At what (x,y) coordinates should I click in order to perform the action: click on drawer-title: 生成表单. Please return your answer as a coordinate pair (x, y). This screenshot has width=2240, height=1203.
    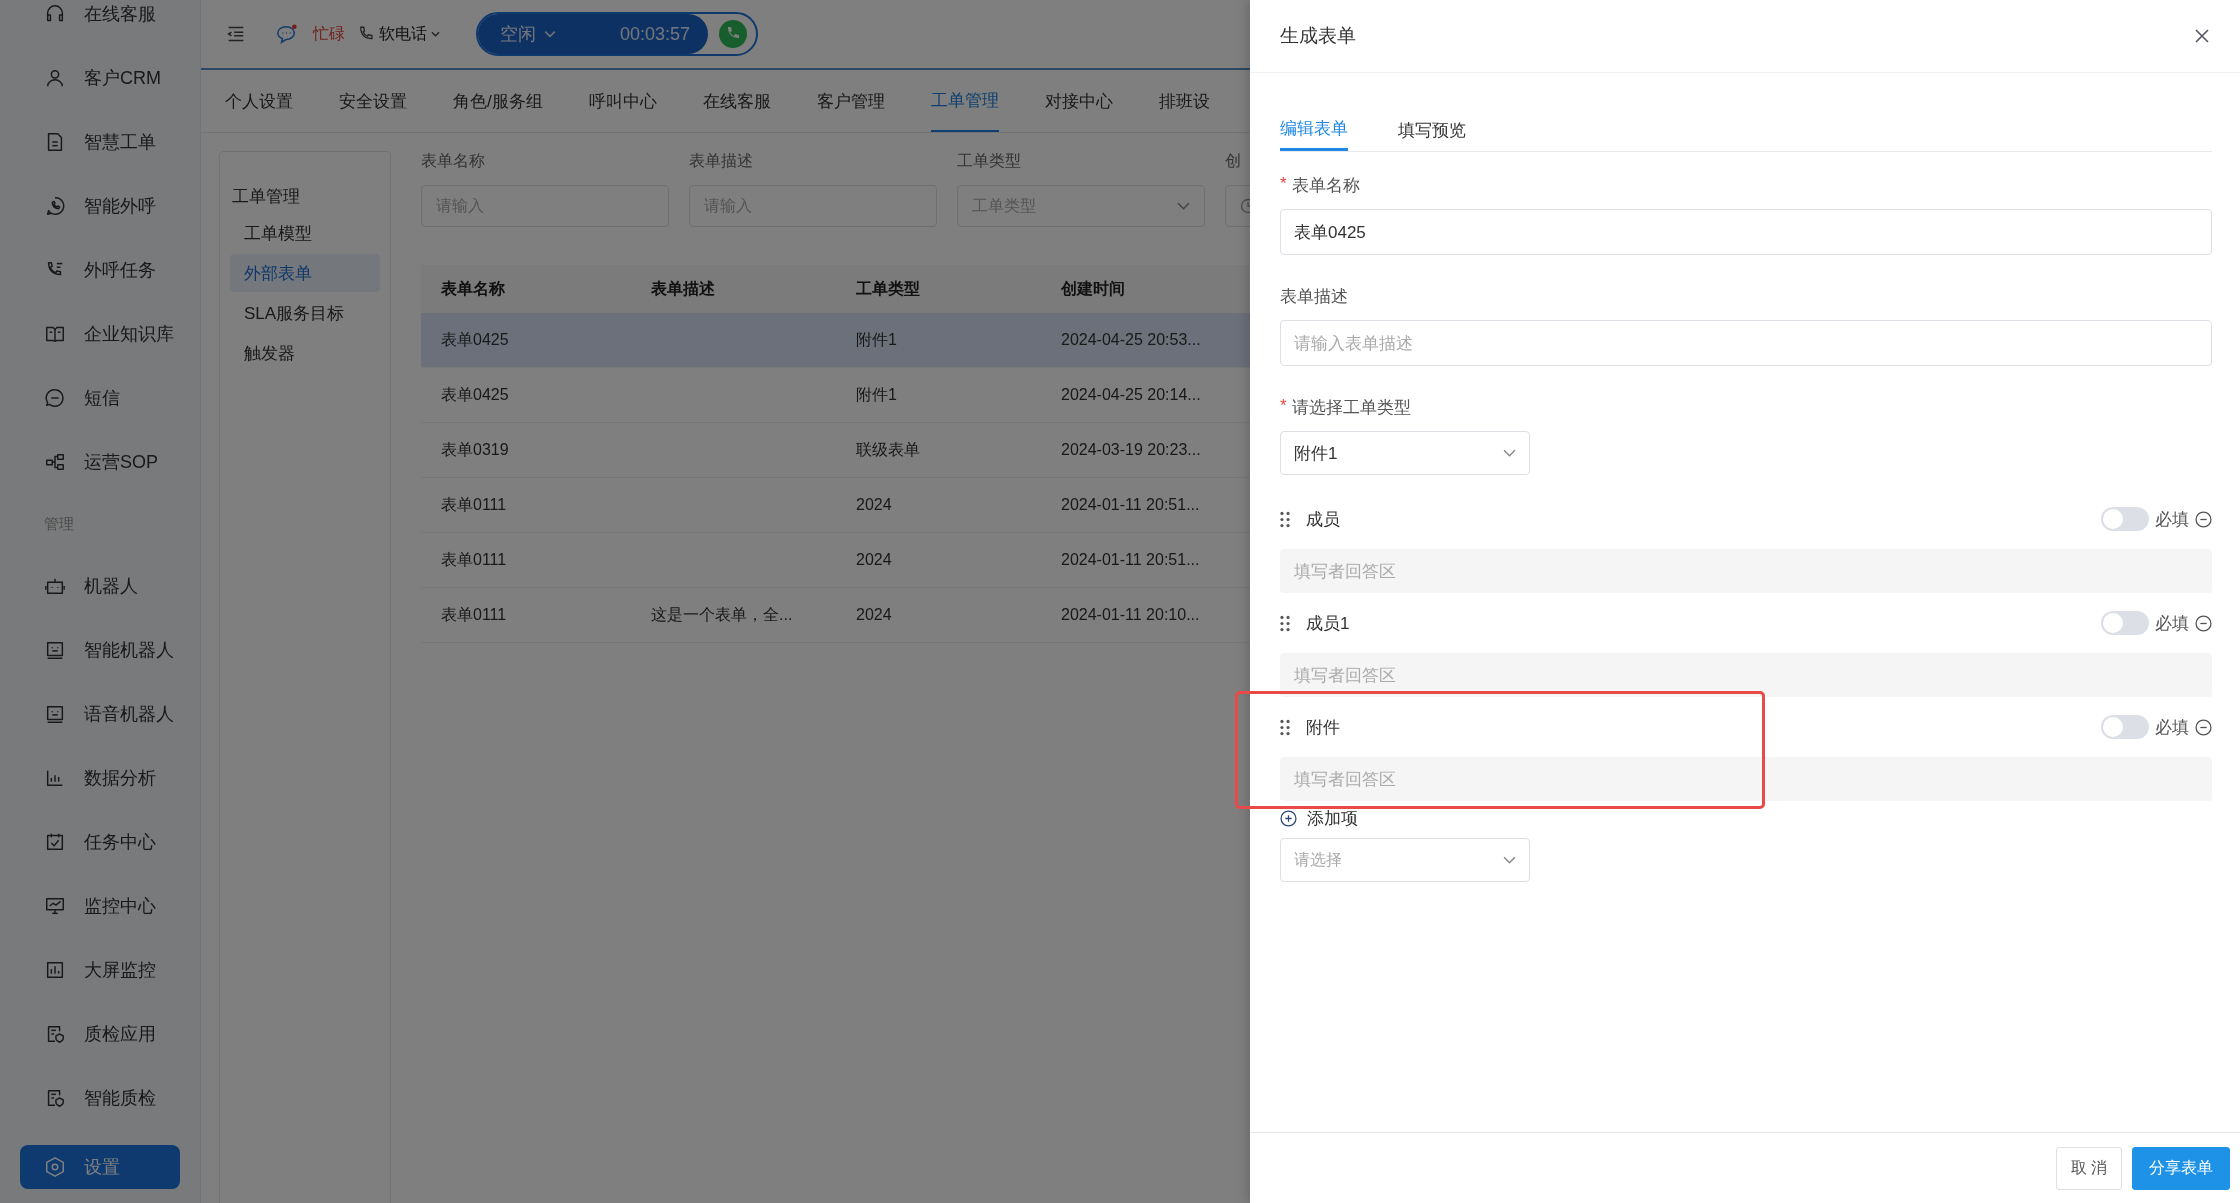
    Looking at the image, I should click on (1318, 36).